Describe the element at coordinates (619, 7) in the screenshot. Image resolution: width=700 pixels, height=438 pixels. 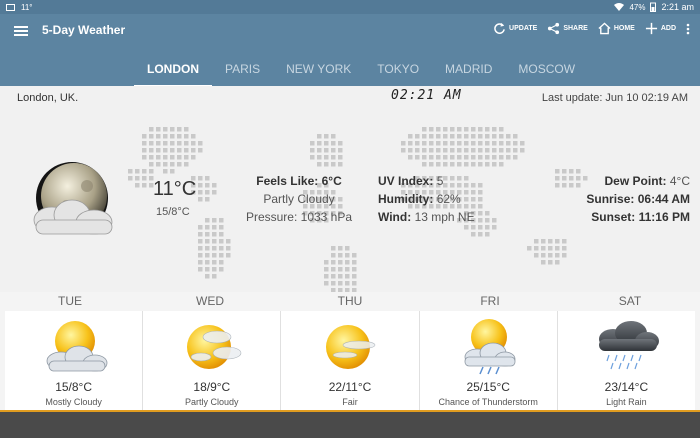
I see `wifi-icon` at that location.